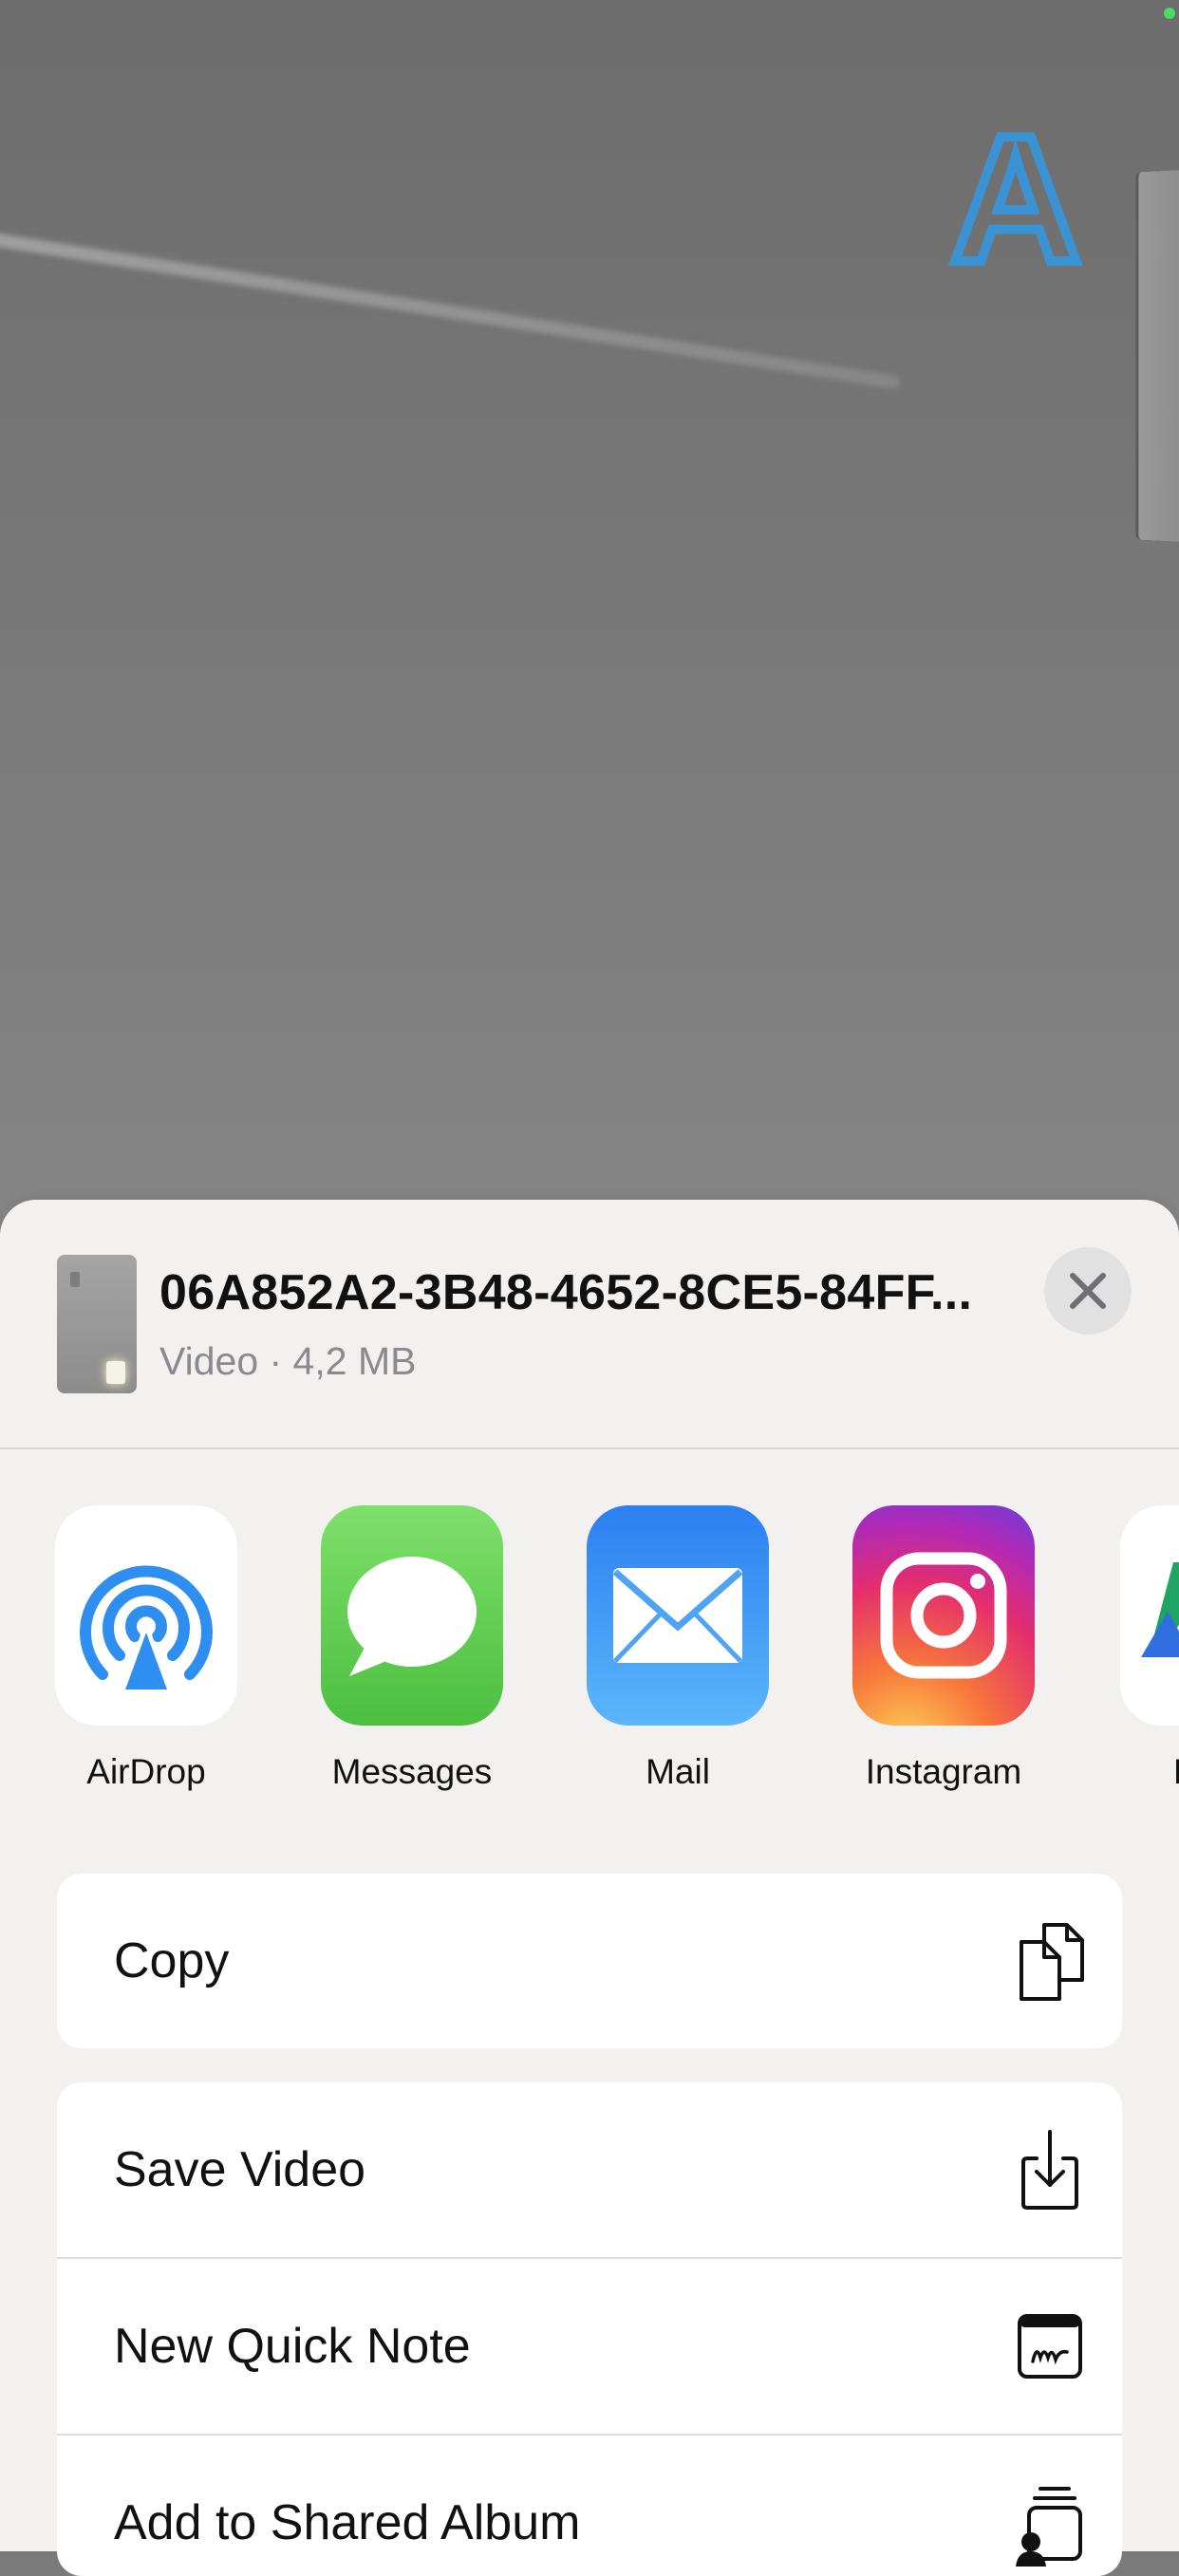  Describe the element at coordinates (240, 2169) in the screenshot. I see `action-label-save-video: Save Video` at that location.